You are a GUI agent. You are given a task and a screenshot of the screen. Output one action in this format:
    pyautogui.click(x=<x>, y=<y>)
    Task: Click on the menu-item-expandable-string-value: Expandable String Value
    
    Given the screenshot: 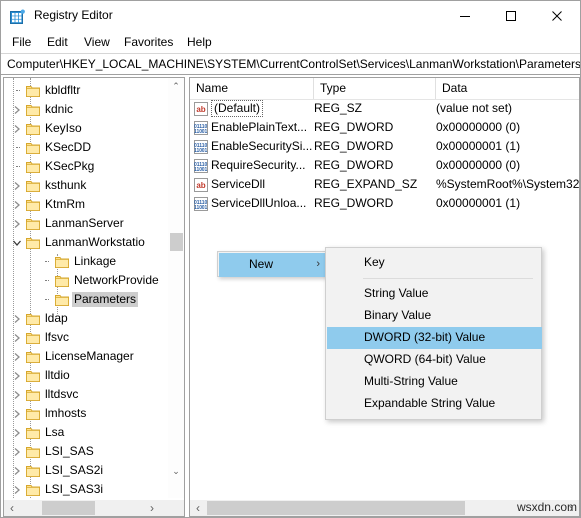 What is the action you would take?
    pyautogui.click(x=434, y=404)
    